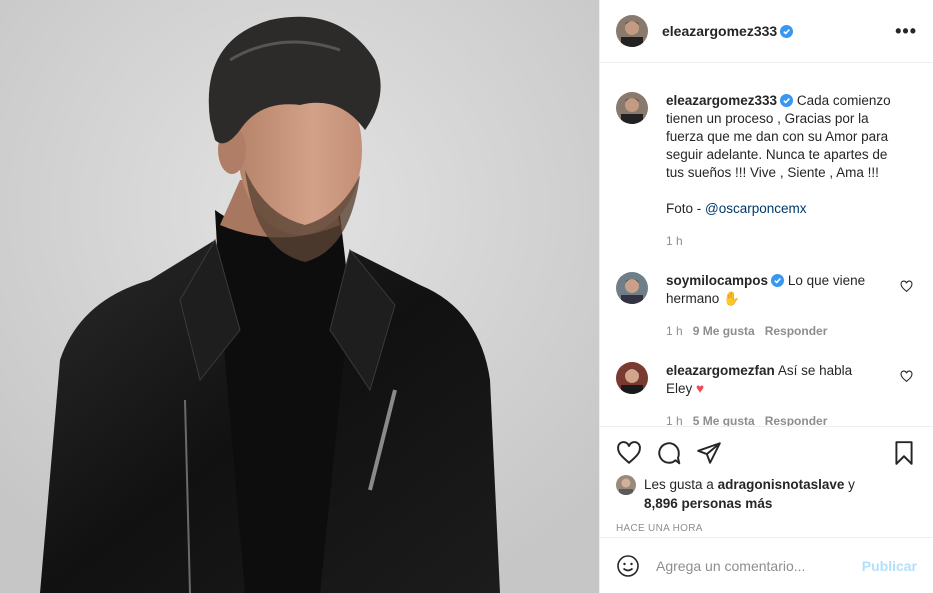  I want to click on more-options-icon: •••, so click(906, 31).